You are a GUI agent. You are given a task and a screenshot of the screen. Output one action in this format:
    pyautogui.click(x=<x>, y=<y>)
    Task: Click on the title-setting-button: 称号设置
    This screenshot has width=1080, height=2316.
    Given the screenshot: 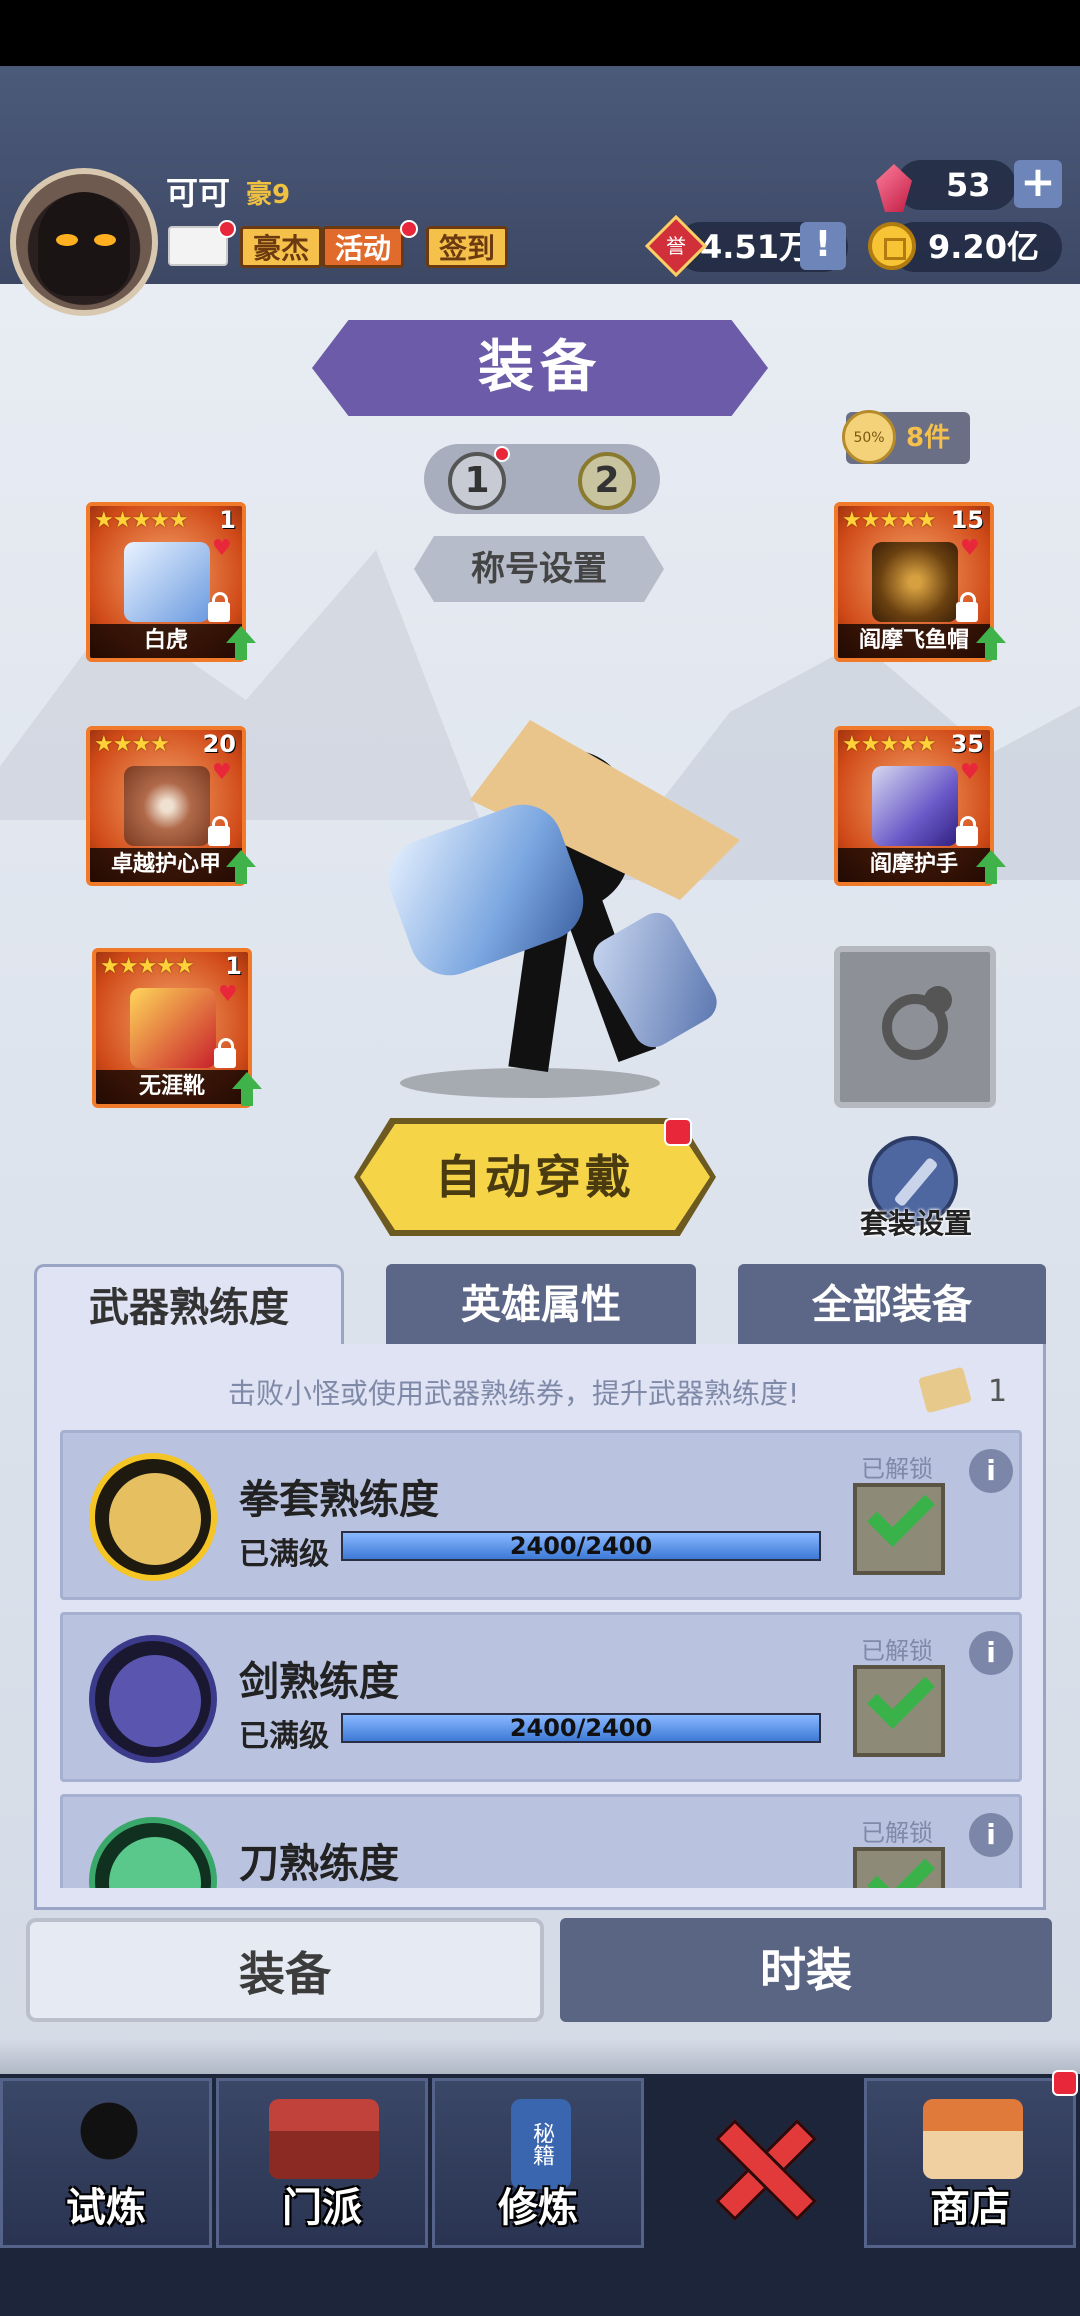 What is the action you would take?
    pyautogui.click(x=539, y=569)
    